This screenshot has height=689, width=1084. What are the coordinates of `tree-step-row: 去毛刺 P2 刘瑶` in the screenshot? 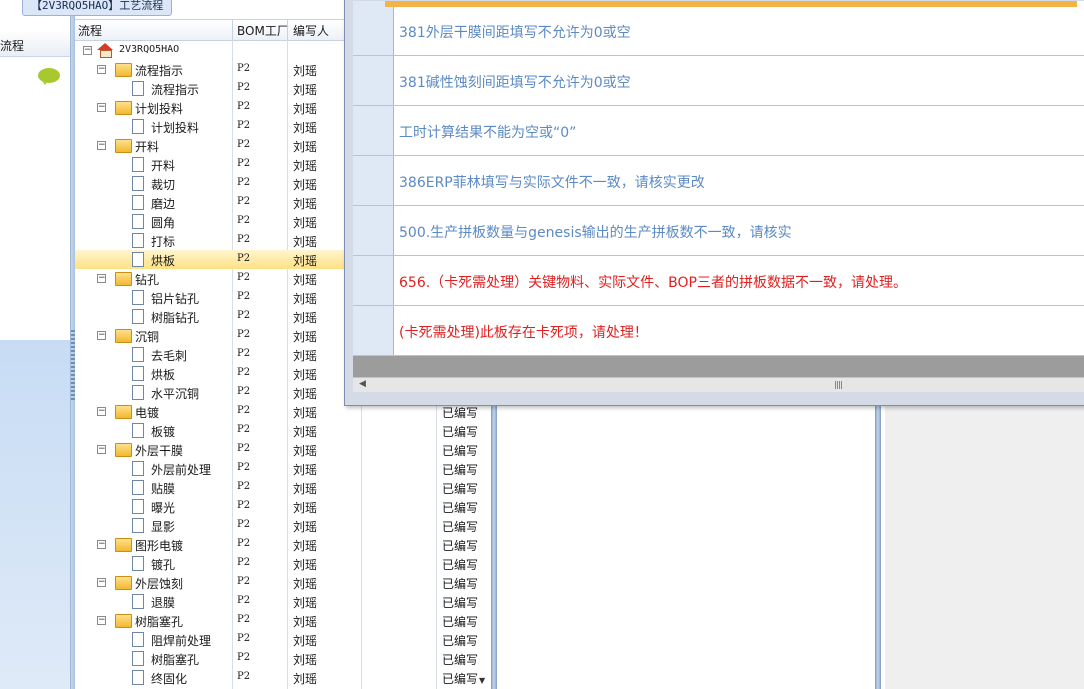 It's located at (210, 354).